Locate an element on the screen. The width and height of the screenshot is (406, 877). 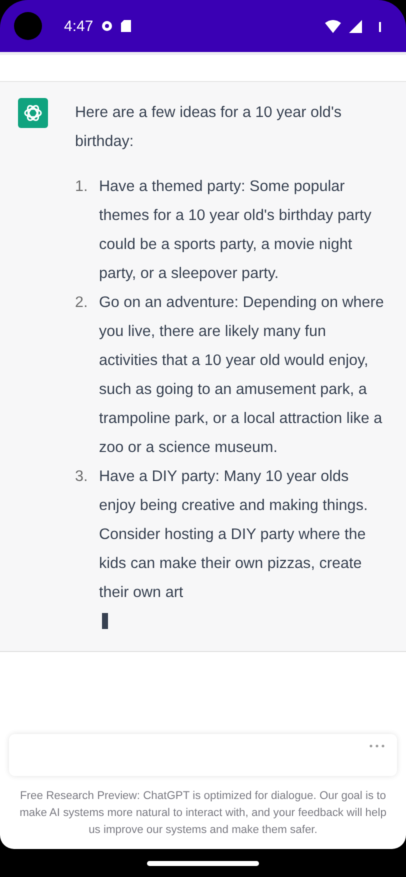
loading-dots-icon is located at coordinates (377, 746).